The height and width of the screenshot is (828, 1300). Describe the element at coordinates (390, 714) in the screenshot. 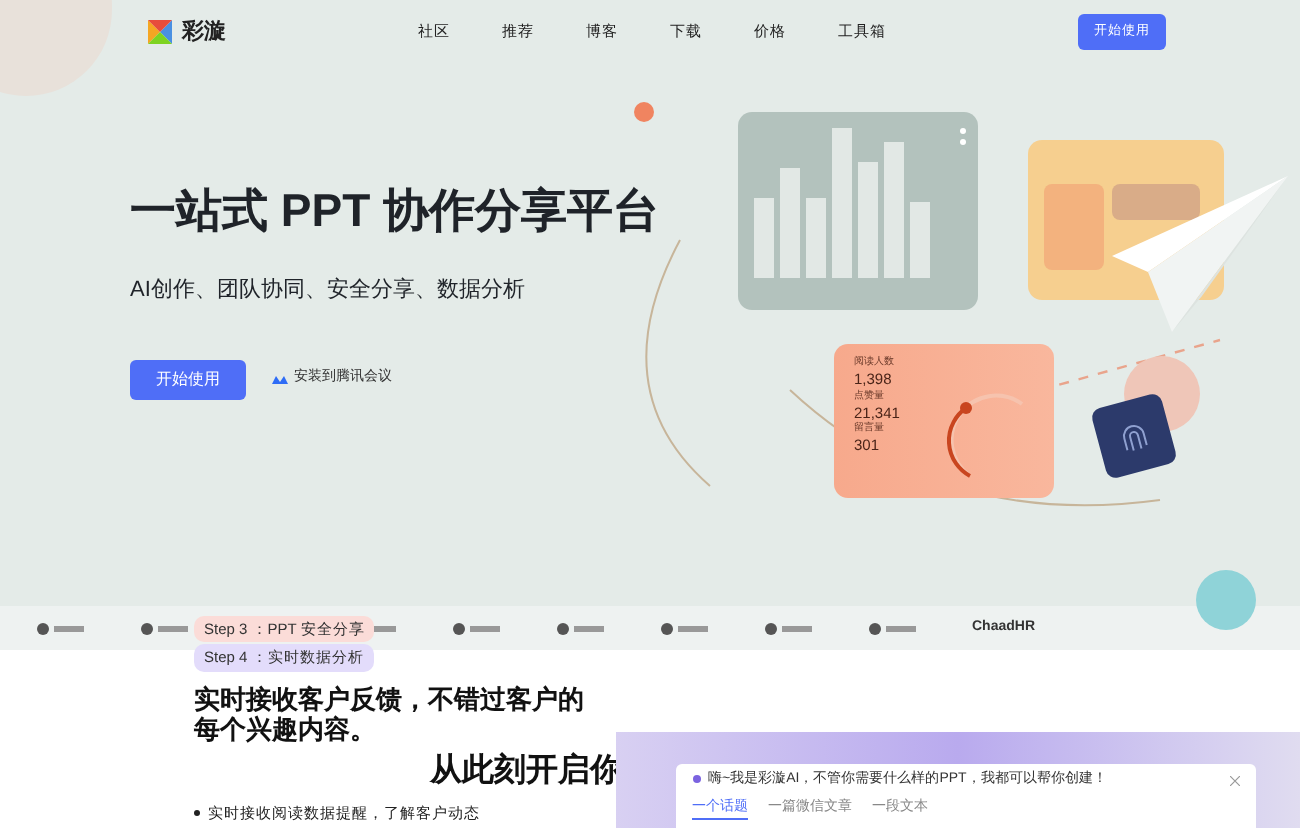

I see `section-paragraph: 实时接收客户反馈，不错过客户的每个兴趣内容。` at that location.